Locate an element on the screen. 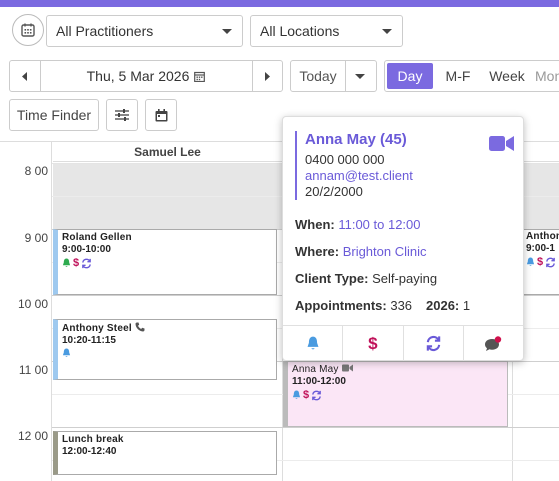  appointment-name-text: Anthony Steel is located at coordinates (97, 328).